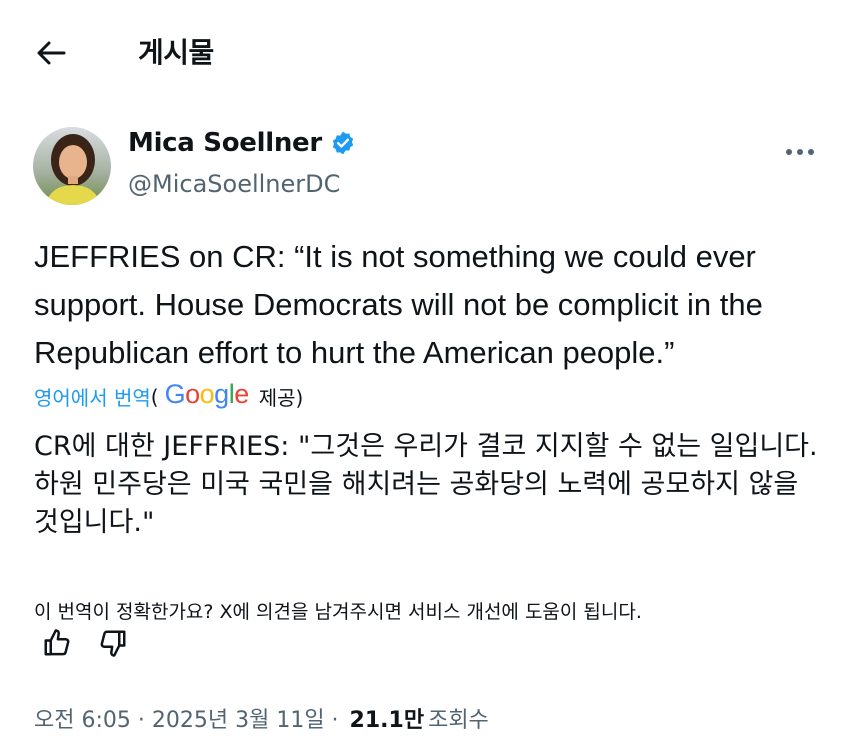 This screenshot has height=750, width=850. What do you see at coordinates (238, 718) in the screenshot?
I see `tweet-date: 2025년 3월 11일` at bounding box center [238, 718].